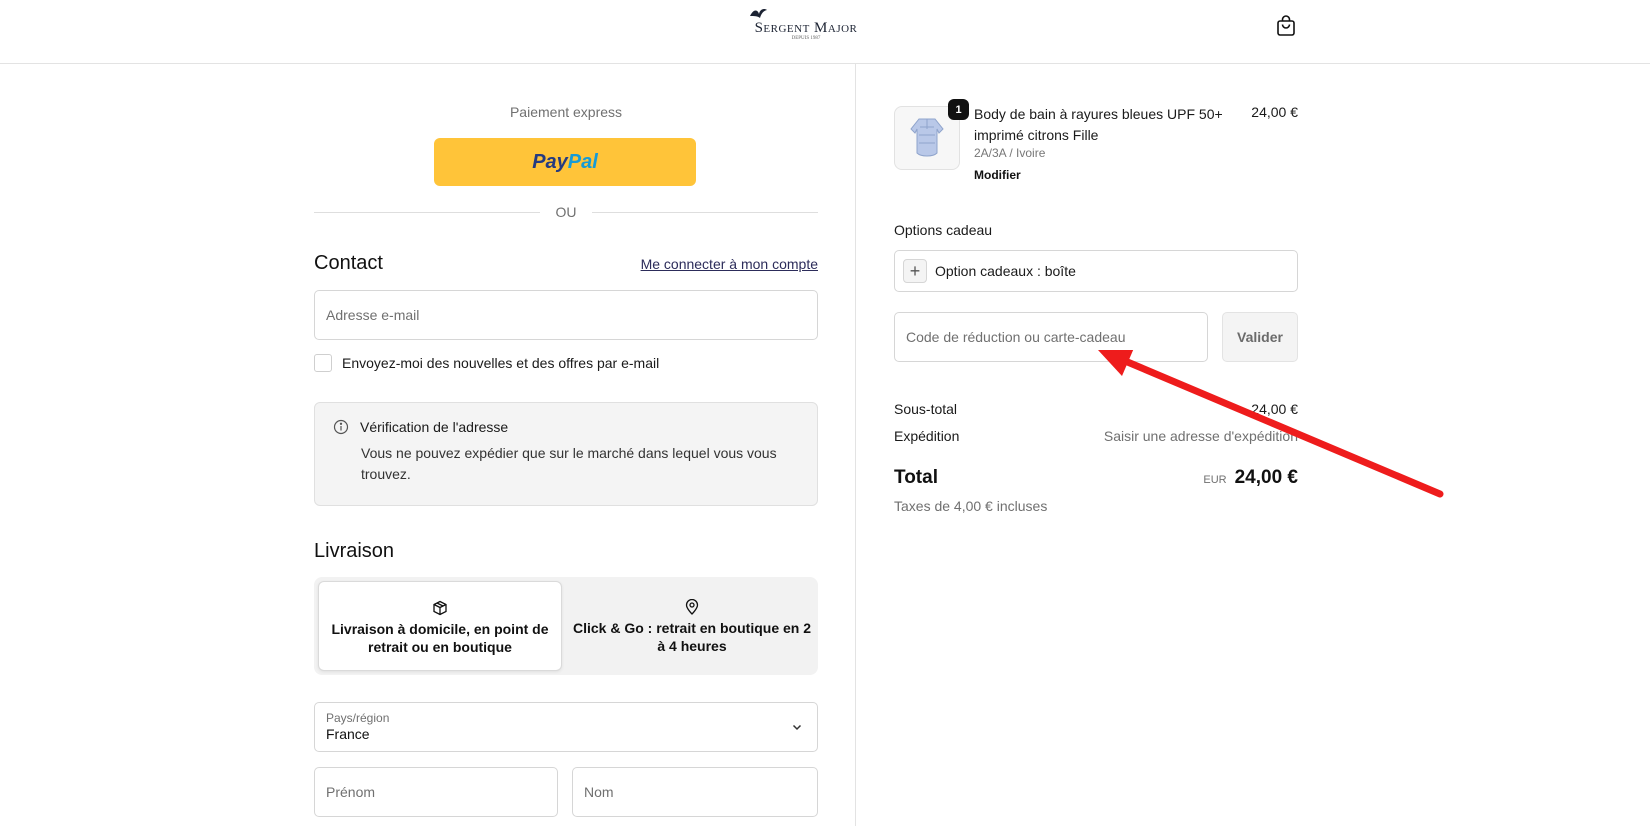  I want to click on info-icon, so click(341, 427).